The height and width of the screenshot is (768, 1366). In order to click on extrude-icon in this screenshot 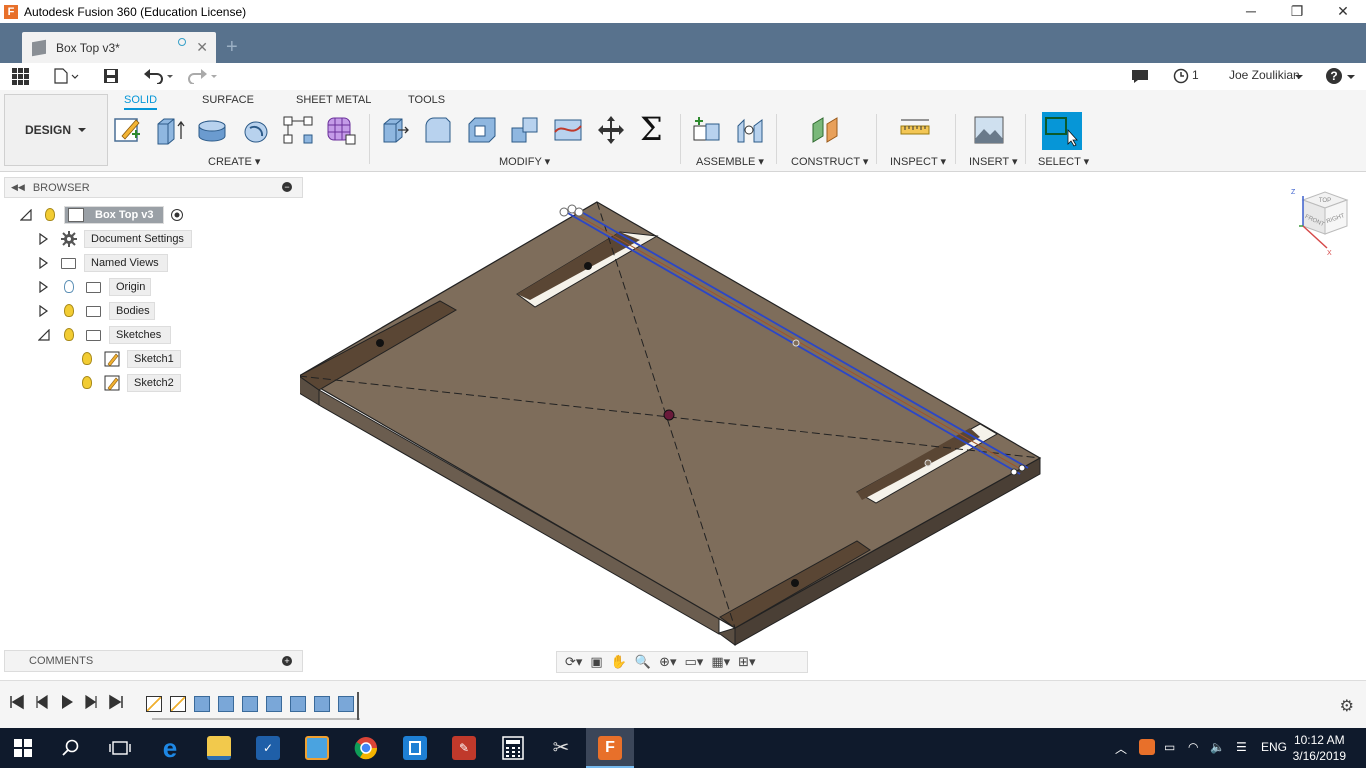, I will do `click(170, 130)`.